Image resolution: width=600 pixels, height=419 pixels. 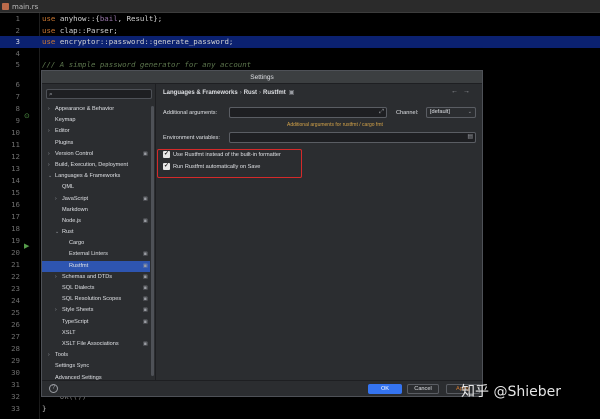 I want to click on settings-tree-label: Settings Sync, so click(x=72, y=366).